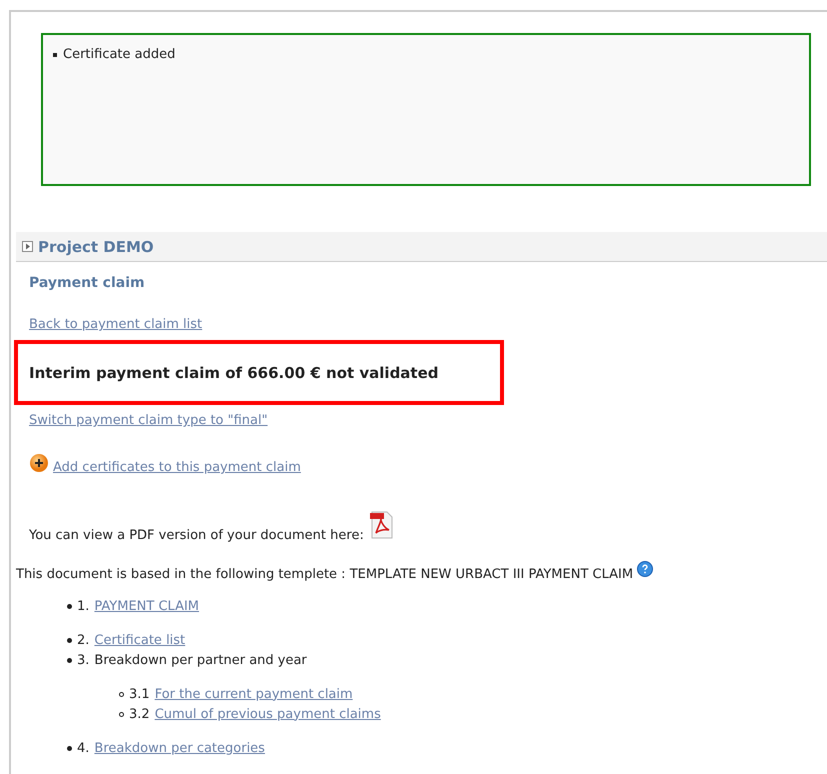  What do you see at coordinates (27, 246) in the screenshot?
I see `expand-icon` at bounding box center [27, 246].